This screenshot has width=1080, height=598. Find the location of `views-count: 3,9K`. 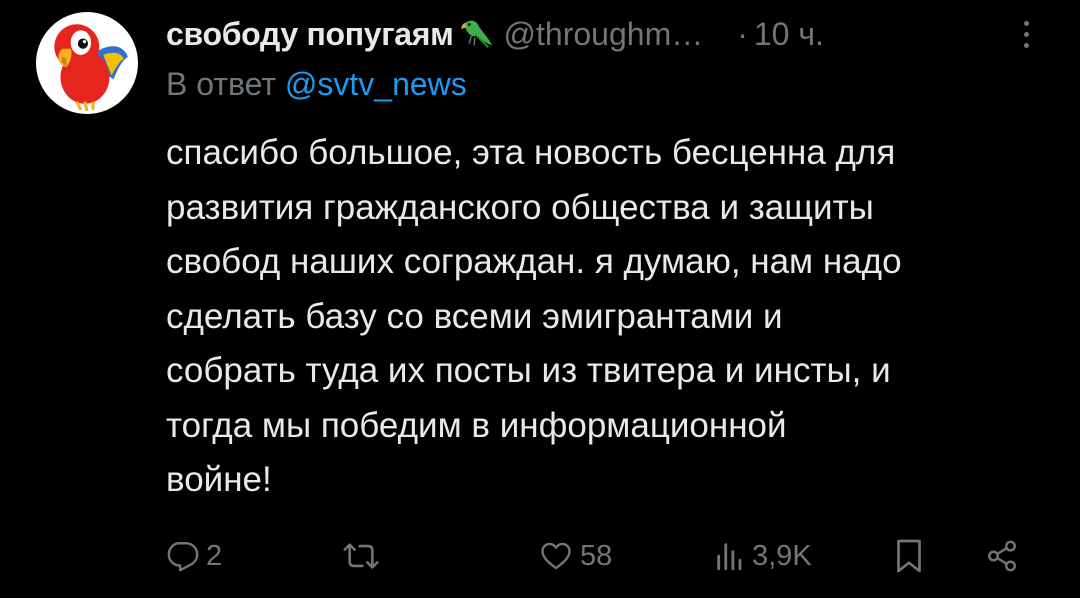

views-count: 3,9K is located at coordinates (782, 555).